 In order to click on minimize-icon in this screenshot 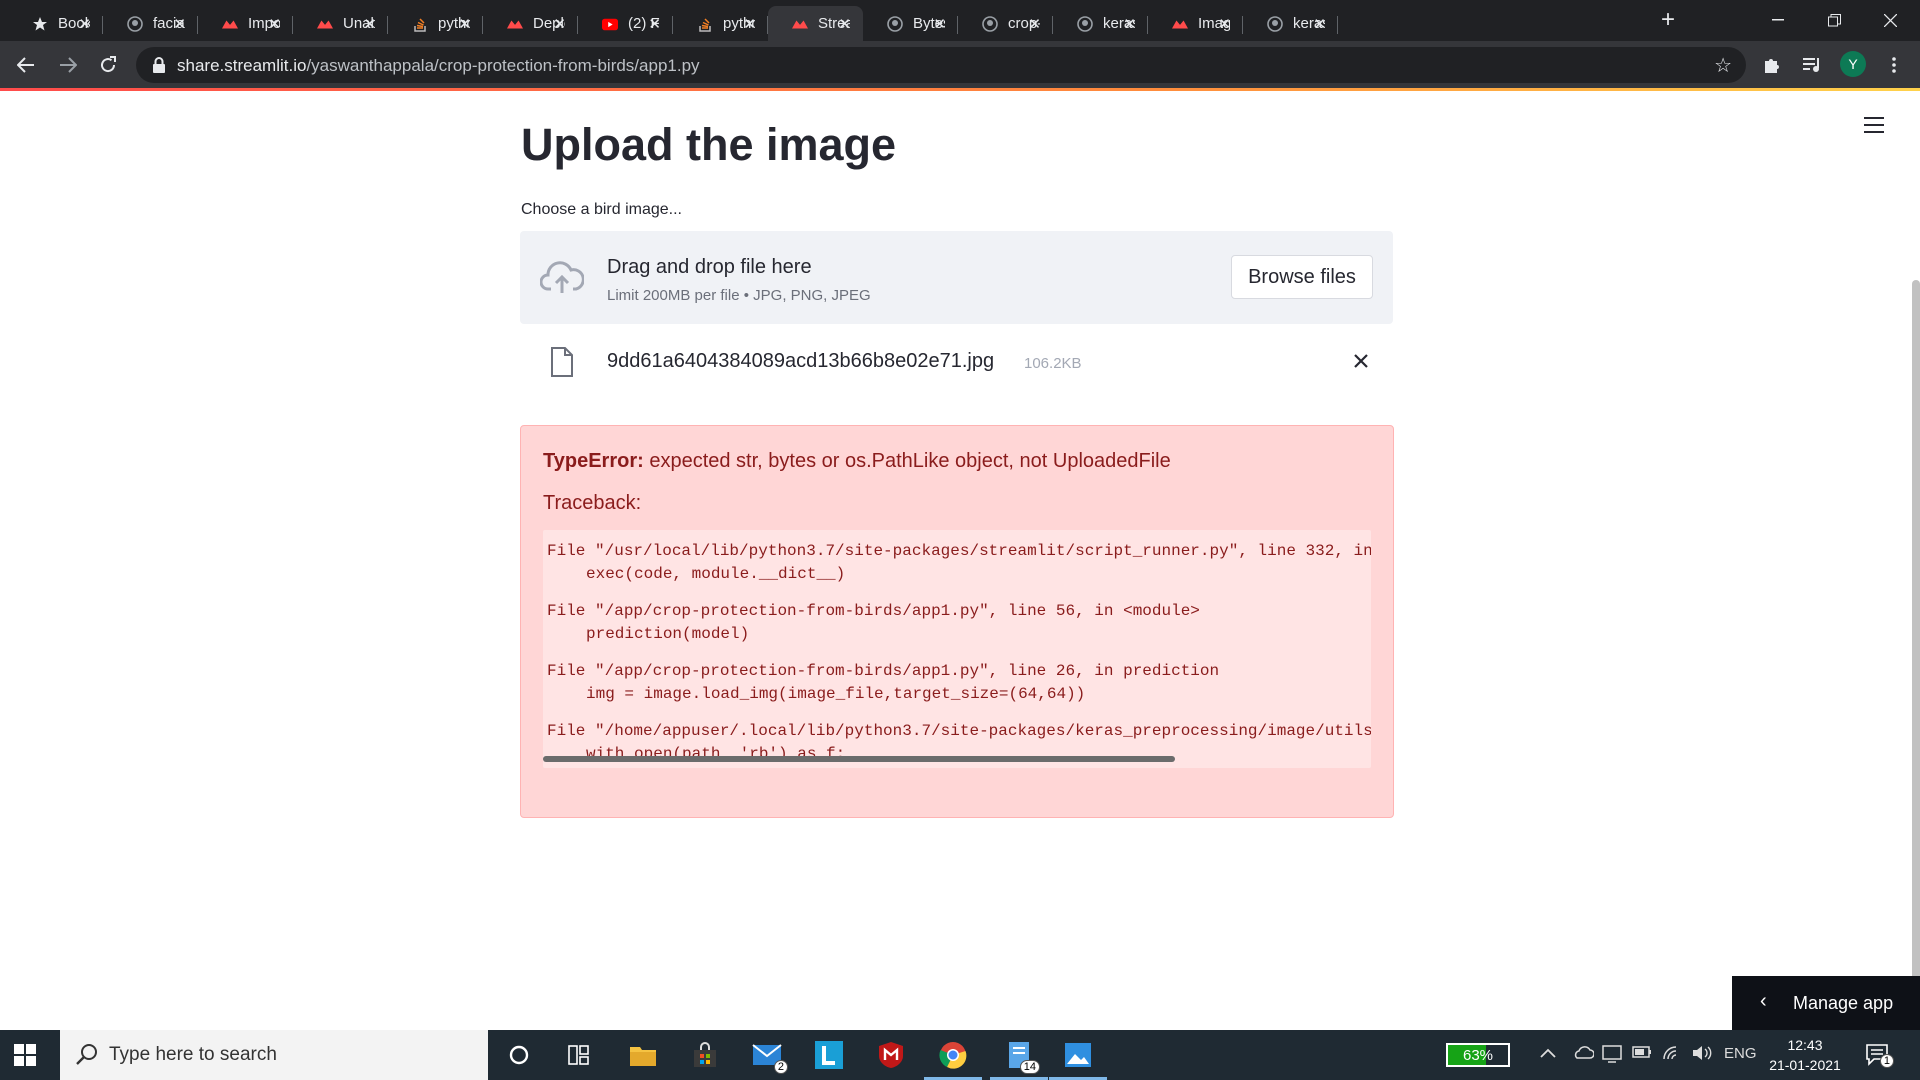, I will do `click(1778, 20)`.